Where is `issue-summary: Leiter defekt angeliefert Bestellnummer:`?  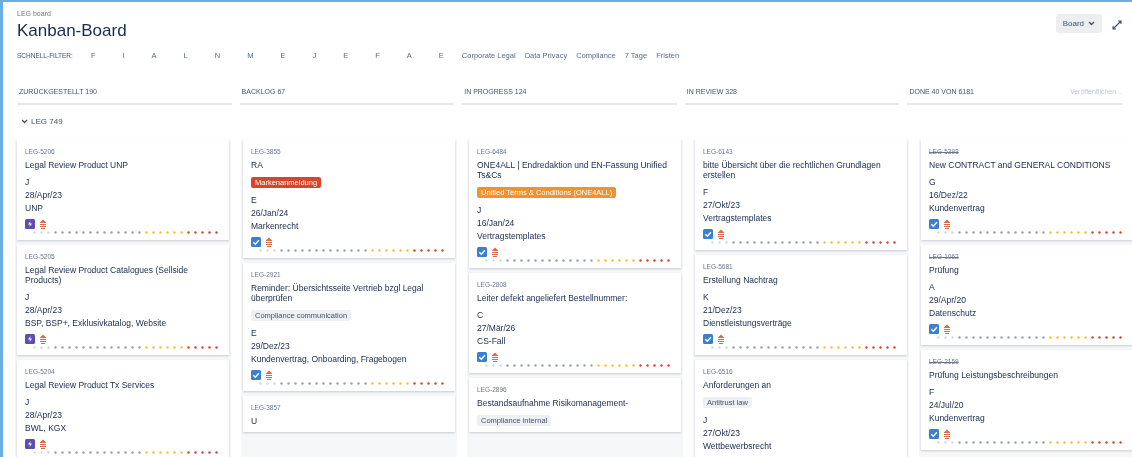
issue-summary: Leiter defekt angeliefert Bestellnummer: is located at coordinates (552, 298).